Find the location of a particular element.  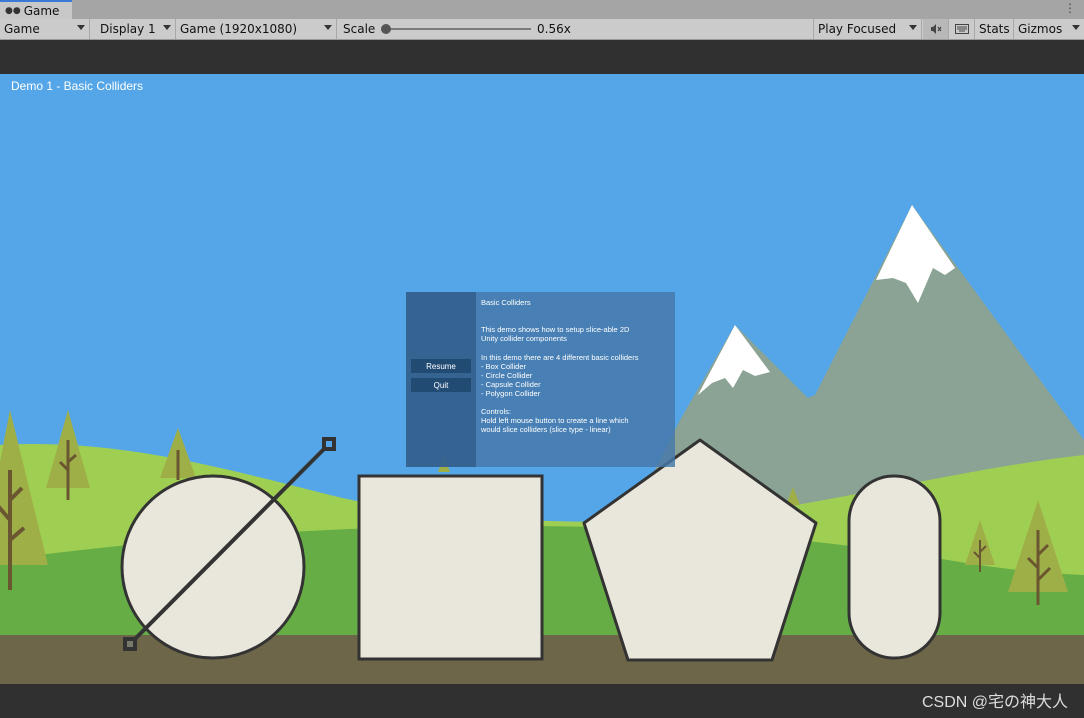

quit-button: Quit is located at coordinates (441, 385).